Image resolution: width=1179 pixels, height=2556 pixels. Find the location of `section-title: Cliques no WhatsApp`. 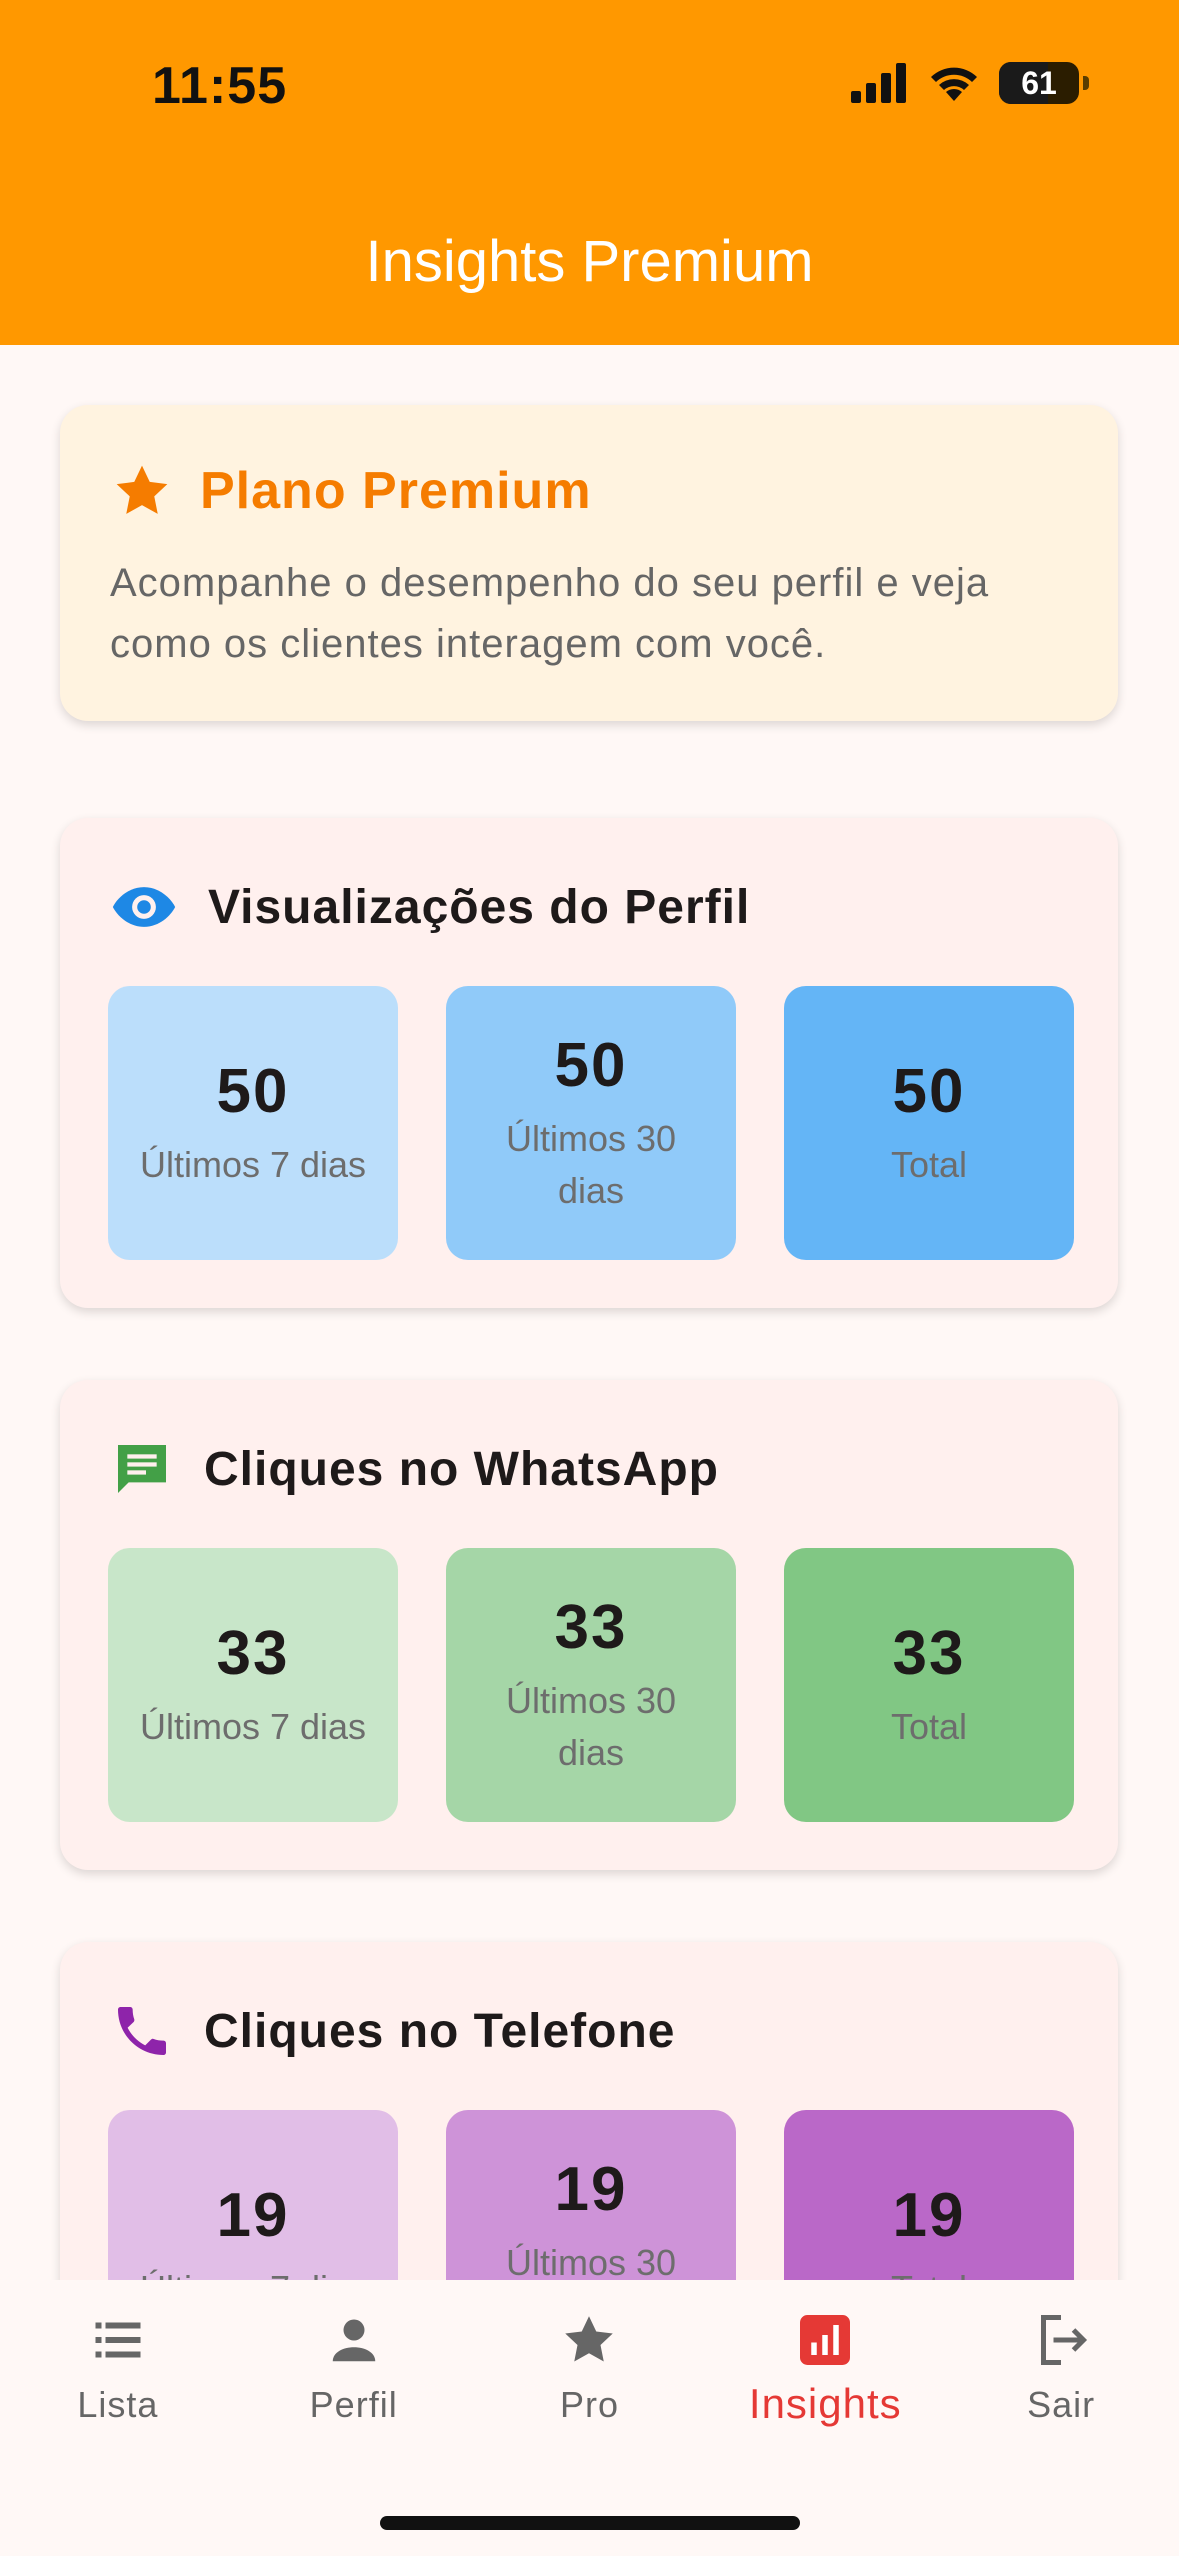

section-title: Cliques no WhatsApp is located at coordinates (461, 1469).